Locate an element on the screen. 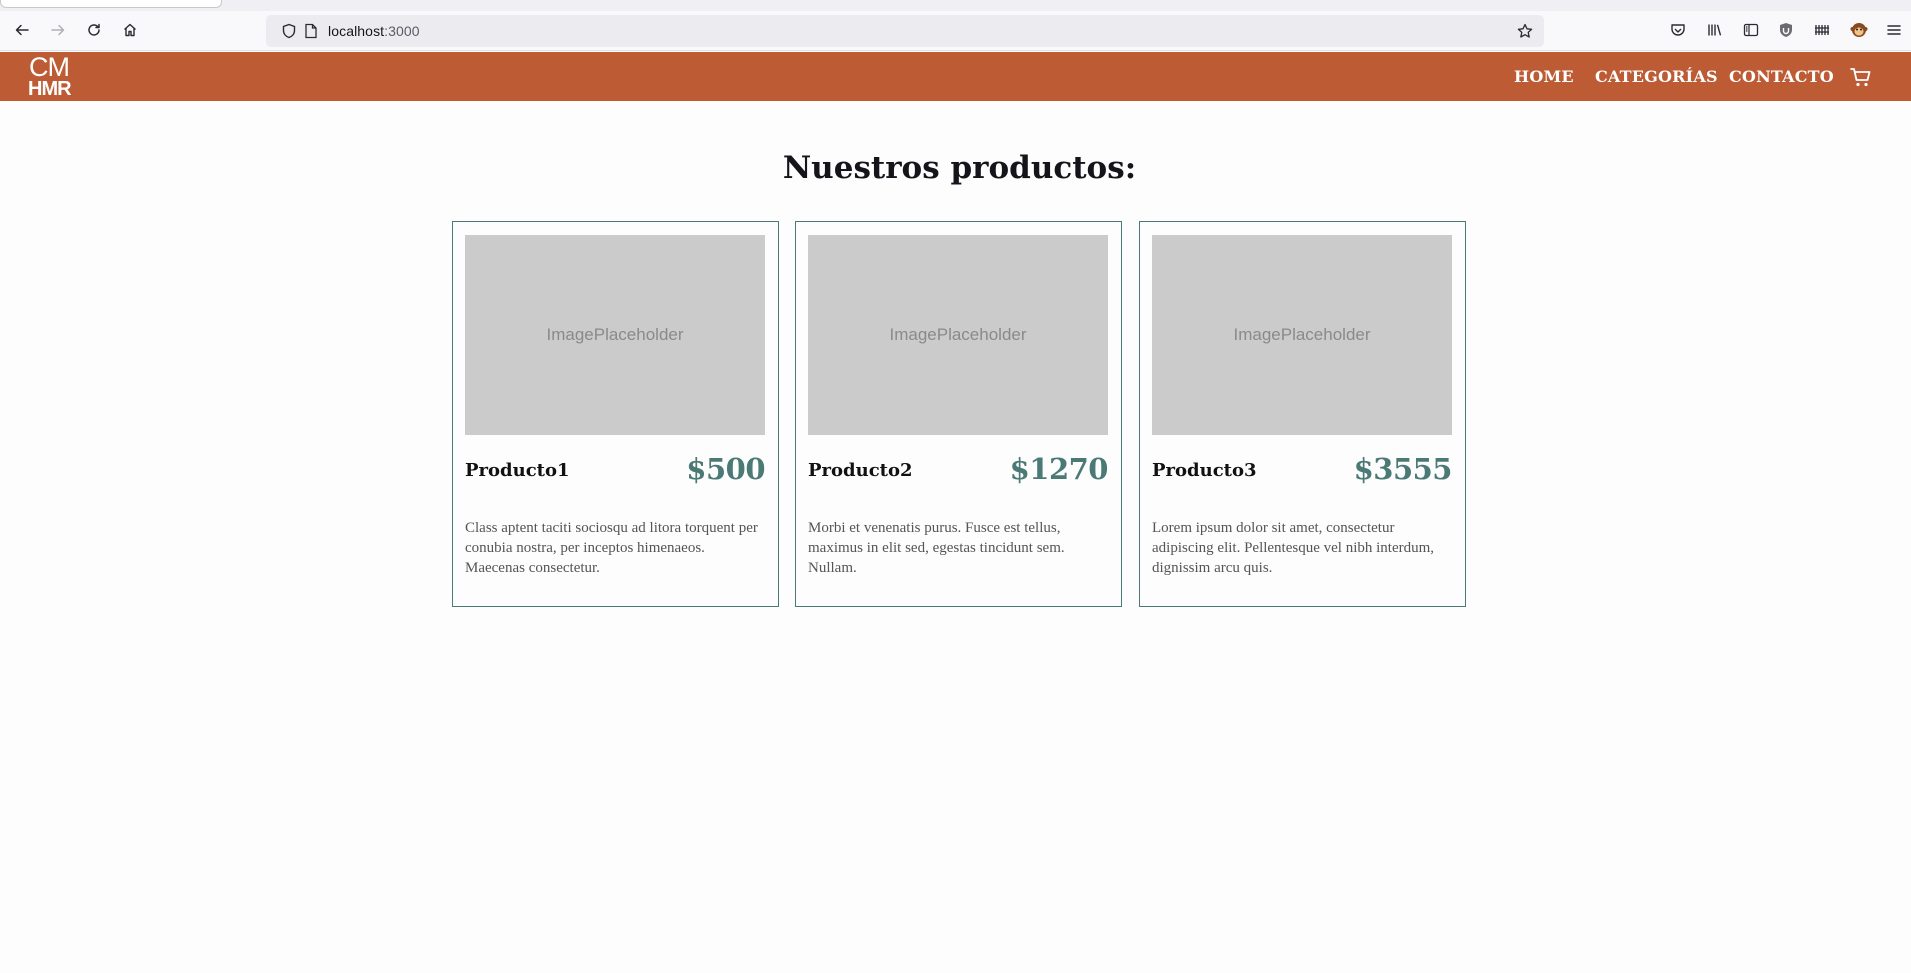 The height and width of the screenshot is (973, 1911). product-name: Producto1 is located at coordinates (517, 470).